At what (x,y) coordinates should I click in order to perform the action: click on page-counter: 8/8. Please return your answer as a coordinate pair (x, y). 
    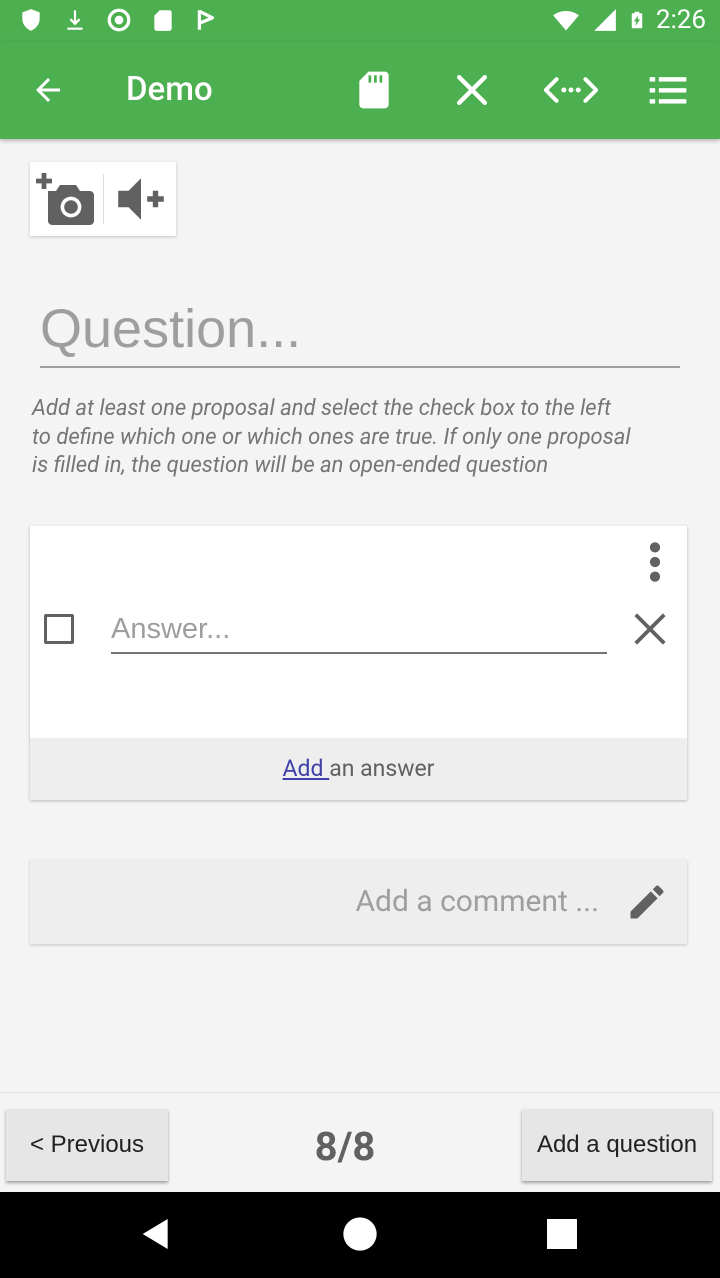
    Looking at the image, I should click on (345, 1146).